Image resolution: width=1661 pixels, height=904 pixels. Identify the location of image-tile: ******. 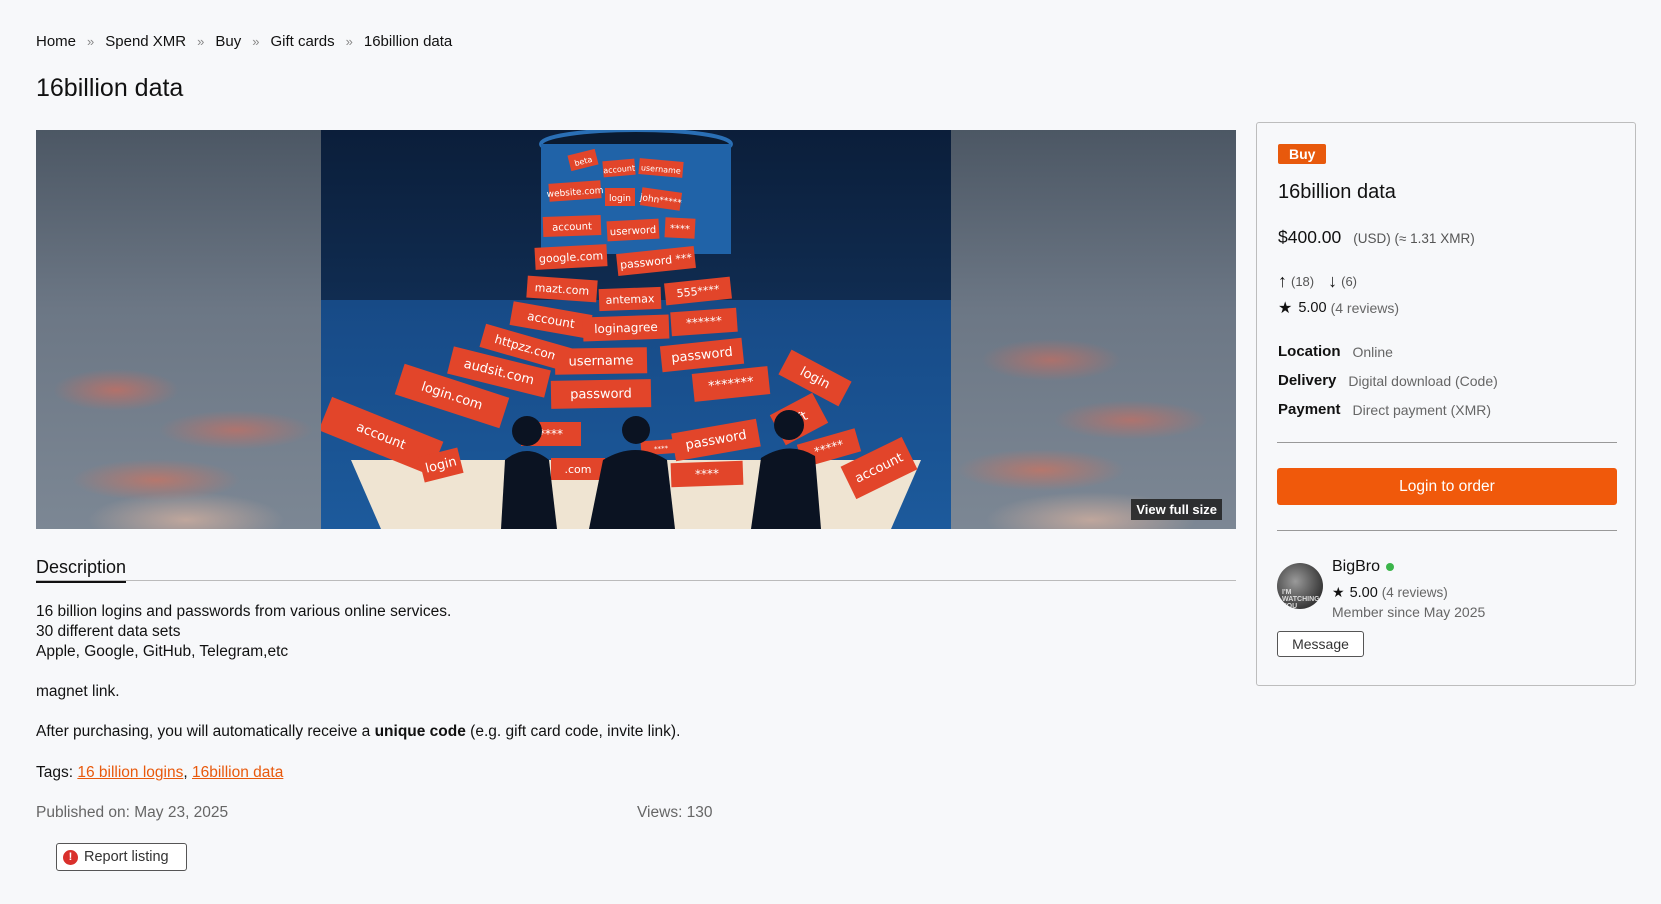
(704, 322).